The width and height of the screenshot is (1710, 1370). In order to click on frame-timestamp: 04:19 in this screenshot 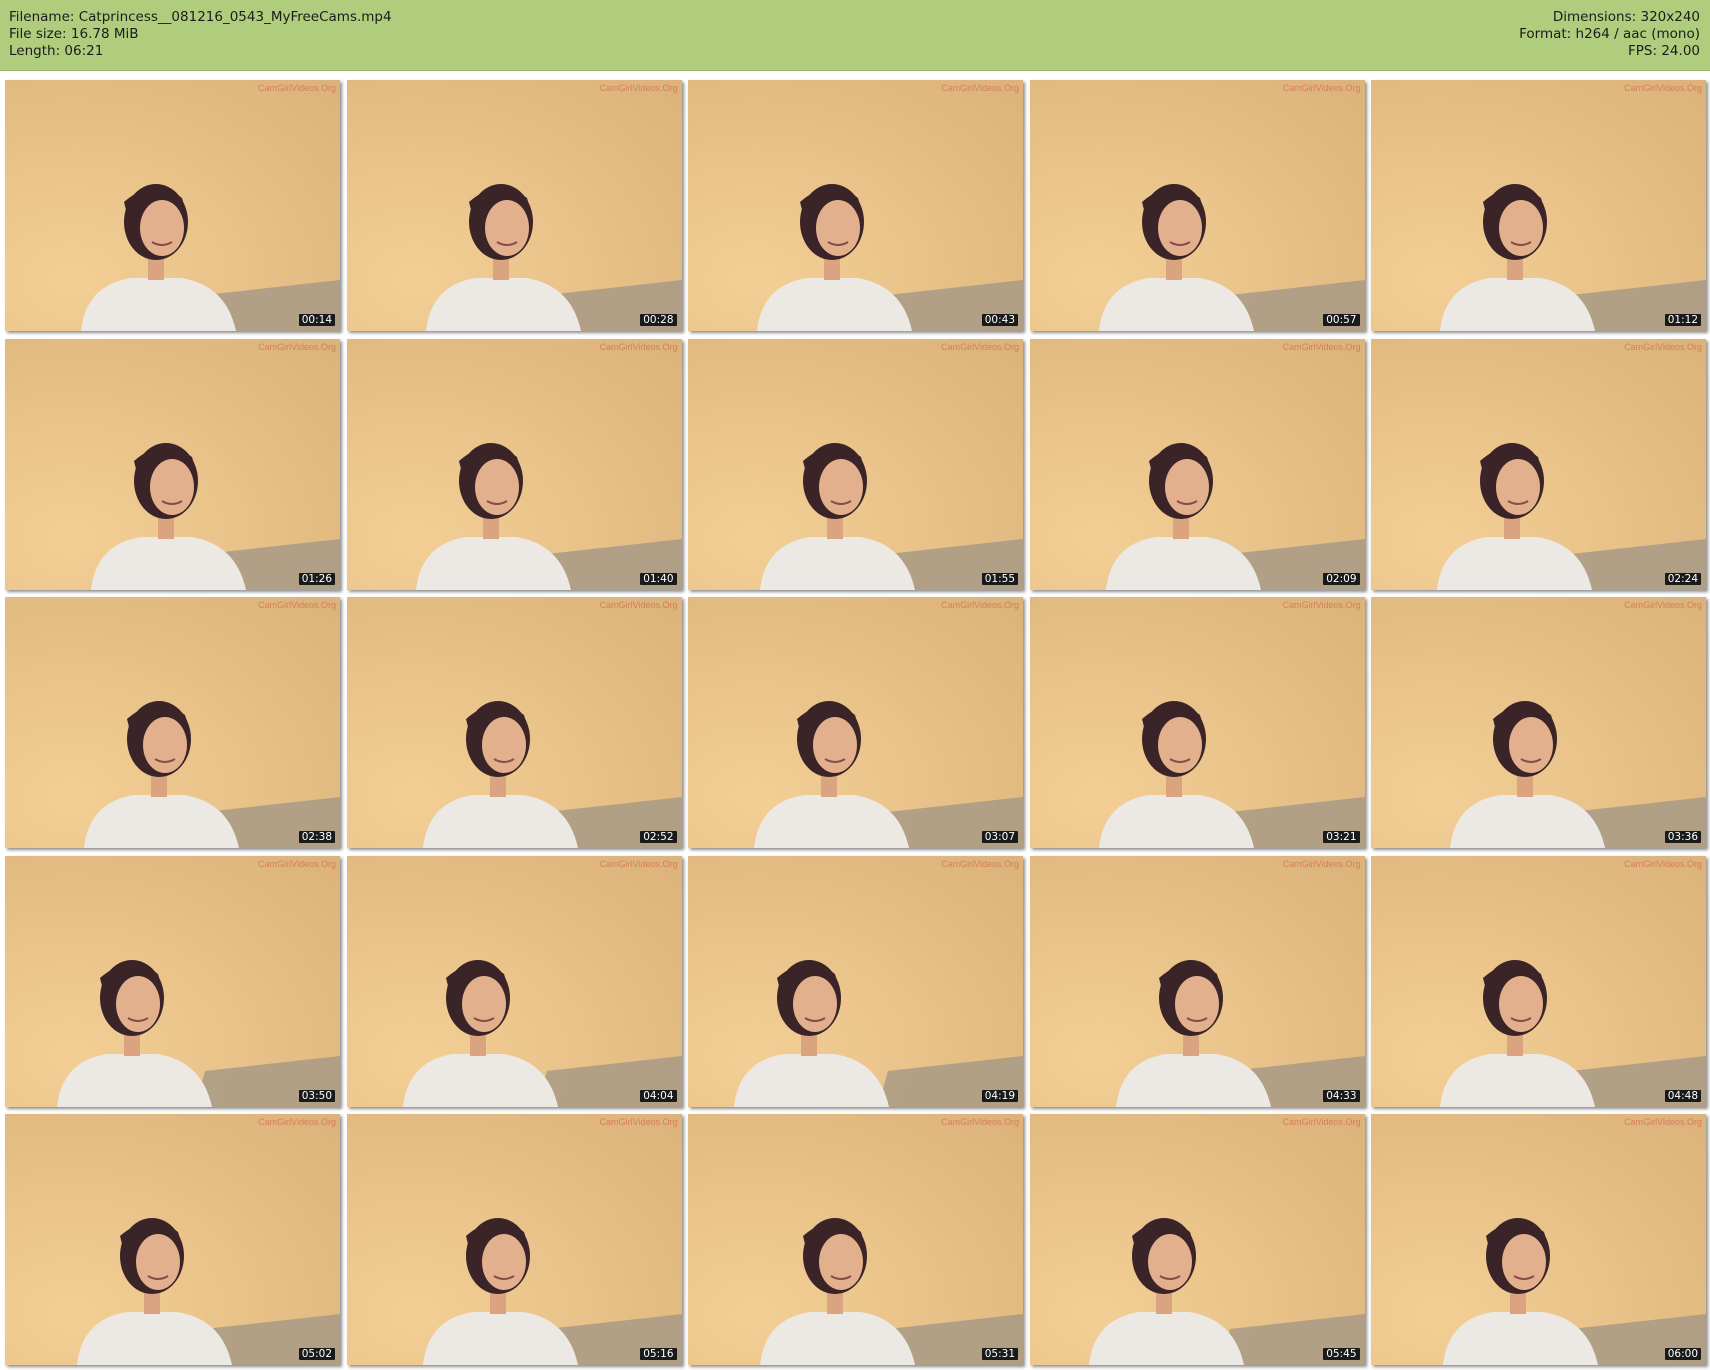, I will do `click(999, 1095)`.